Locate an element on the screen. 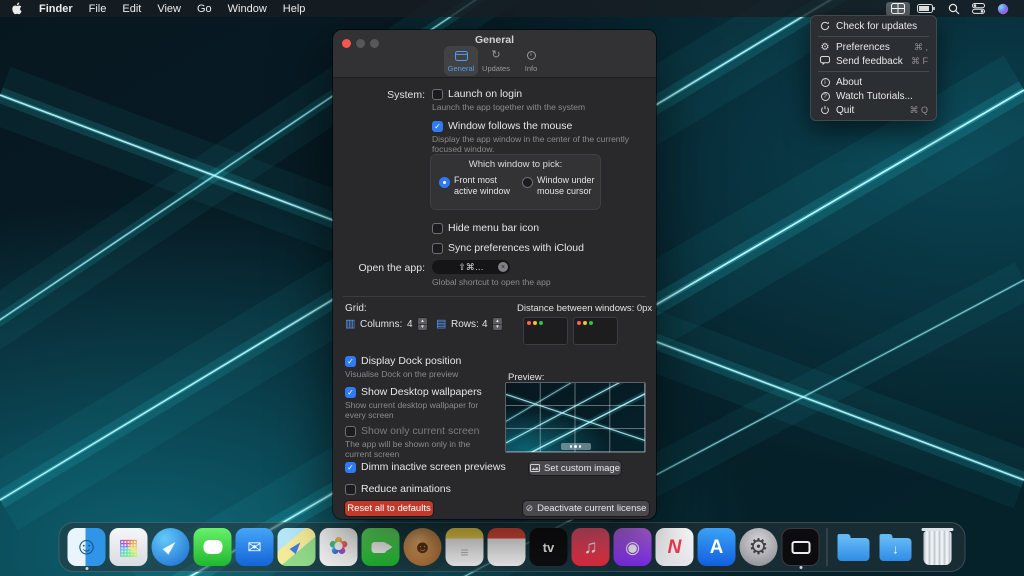 Image resolution: width=1024 pixels, height=576 pixels. rows-value: 4 is located at coordinates (485, 324).